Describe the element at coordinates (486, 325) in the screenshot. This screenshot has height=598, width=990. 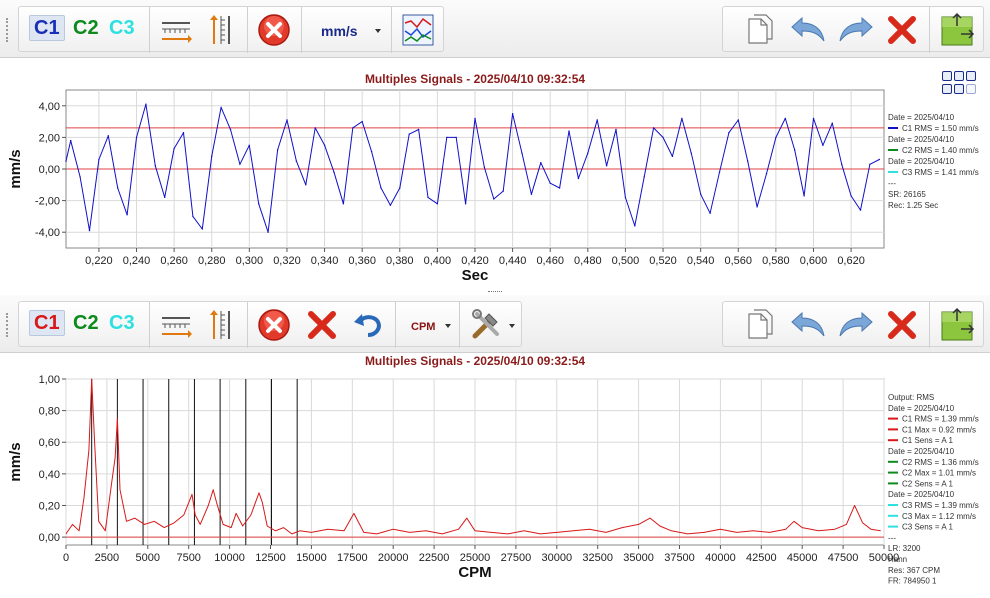
I see `tools-button` at that location.